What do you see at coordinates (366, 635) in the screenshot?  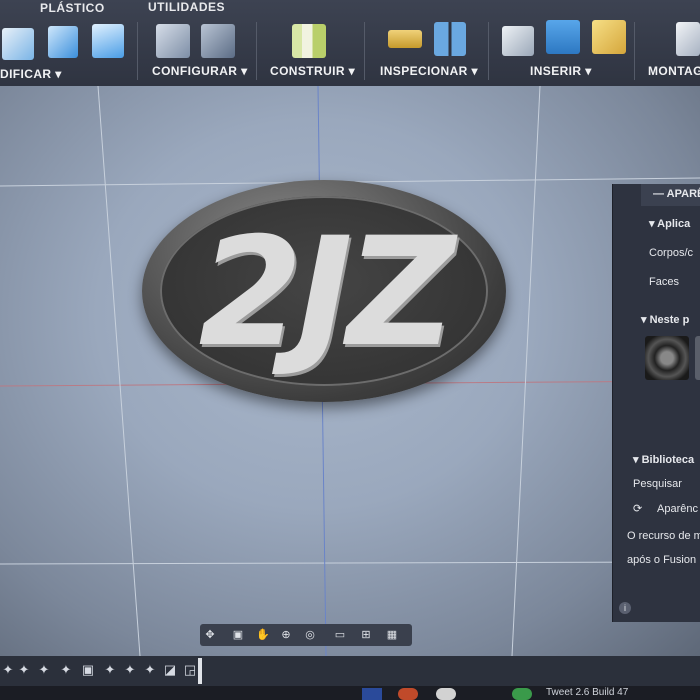 I see `grid-icon: ⊞` at bounding box center [366, 635].